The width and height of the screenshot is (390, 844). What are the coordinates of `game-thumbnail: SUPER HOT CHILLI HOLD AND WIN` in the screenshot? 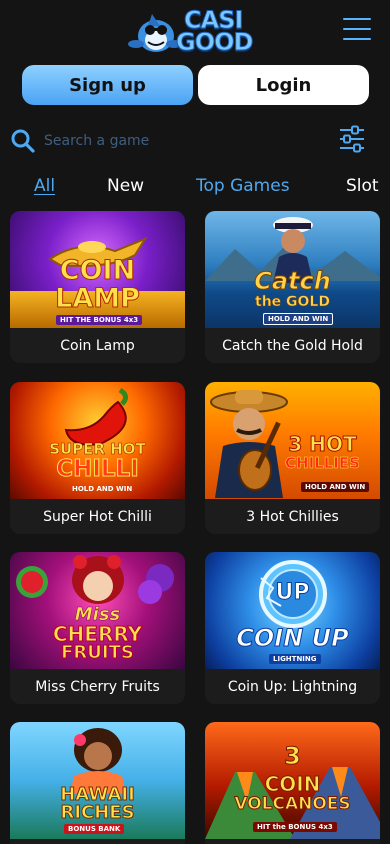 It's located at (97, 440).